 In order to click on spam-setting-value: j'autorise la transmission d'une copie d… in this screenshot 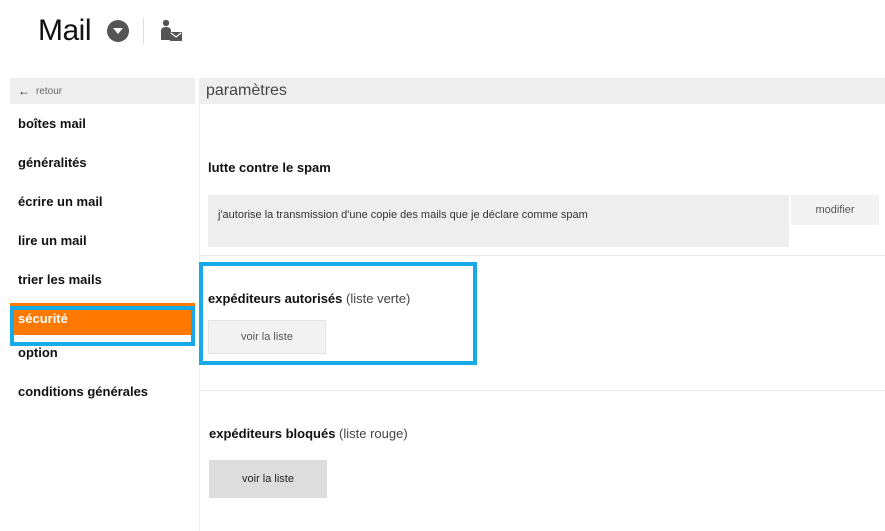, I will do `click(498, 221)`.